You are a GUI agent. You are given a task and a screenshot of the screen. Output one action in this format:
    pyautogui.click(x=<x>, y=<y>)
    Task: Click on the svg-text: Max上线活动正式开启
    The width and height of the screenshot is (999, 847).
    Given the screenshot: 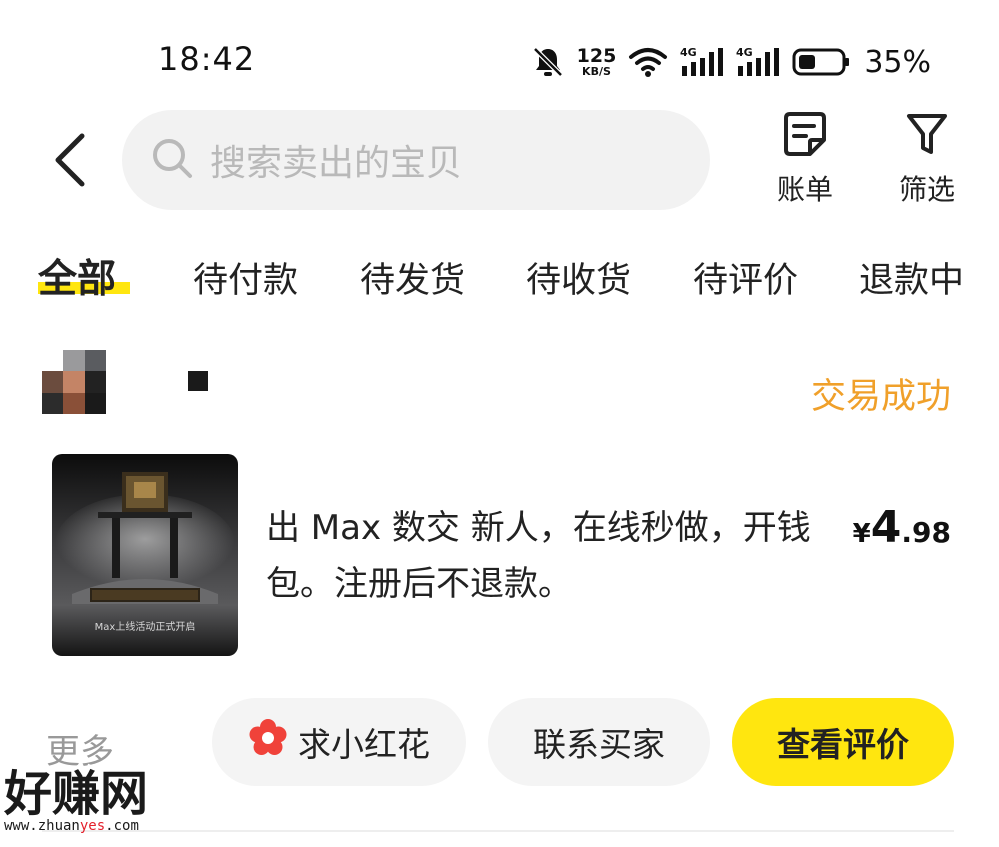 What is the action you would take?
    pyautogui.click(x=145, y=626)
    